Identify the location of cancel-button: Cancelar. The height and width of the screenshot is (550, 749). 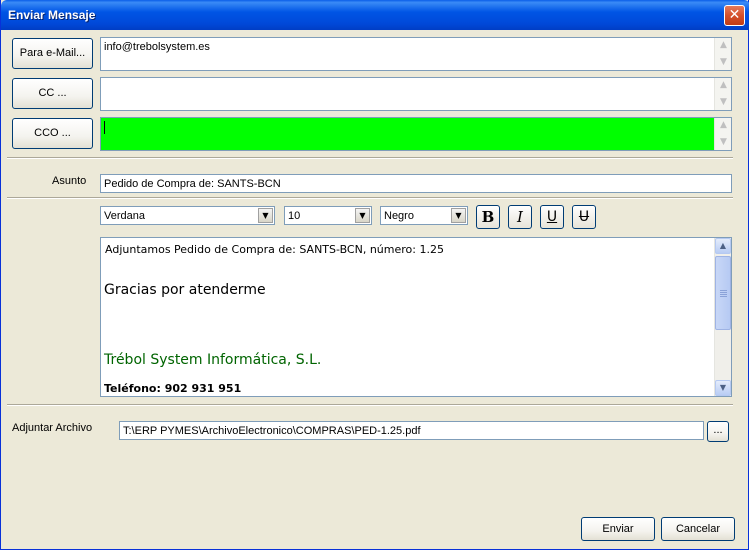
(698, 529).